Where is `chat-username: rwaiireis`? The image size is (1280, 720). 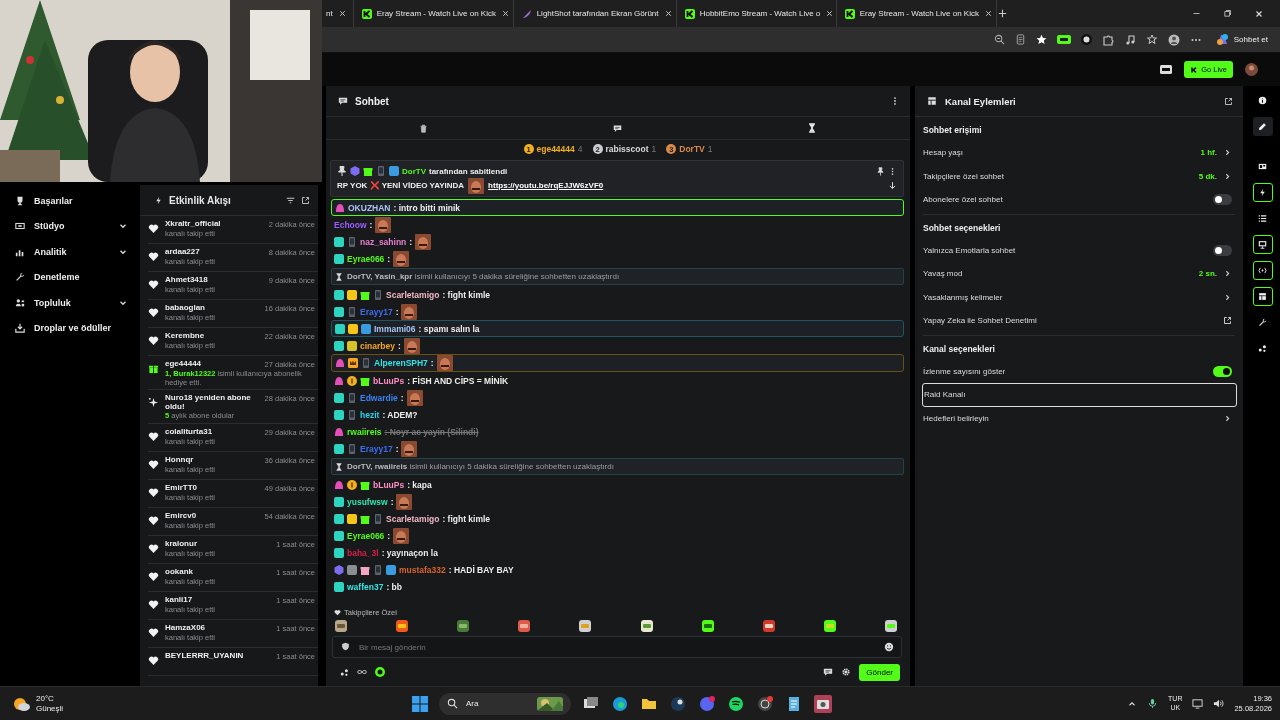 chat-username: rwaiireis is located at coordinates (364, 431).